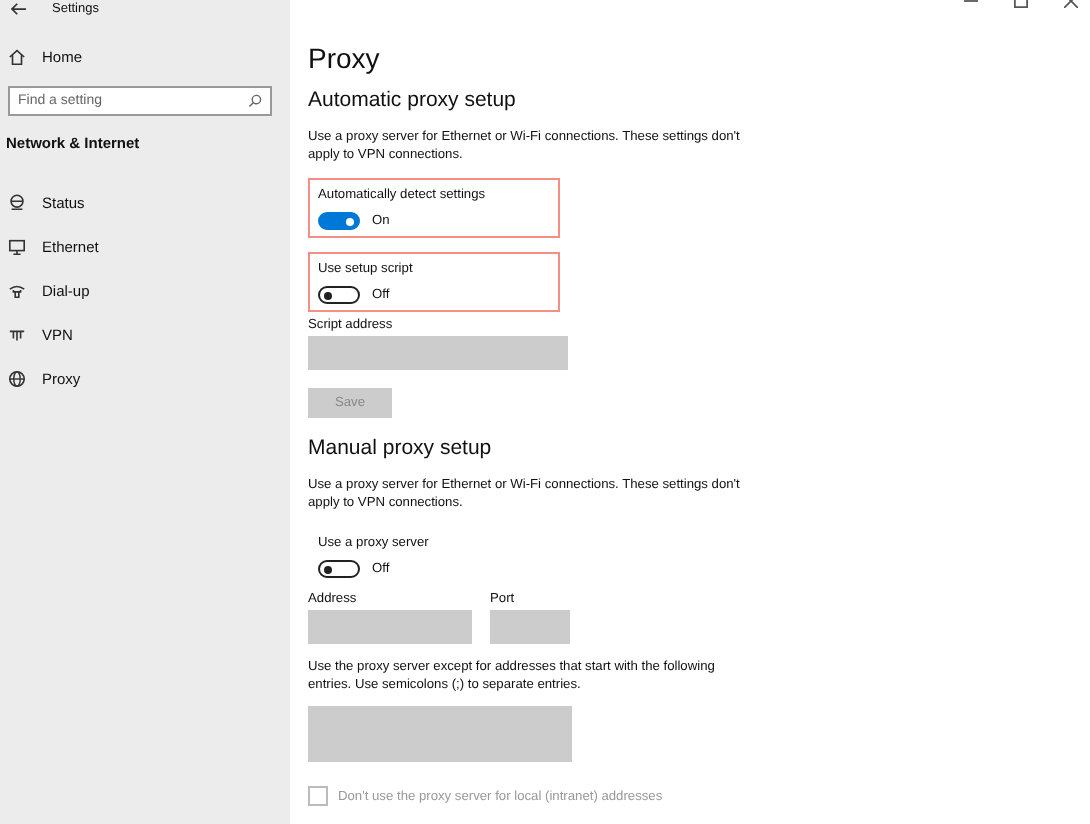  What do you see at coordinates (17, 290) in the screenshot?
I see `phone-icon` at bounding box center [17, 290].